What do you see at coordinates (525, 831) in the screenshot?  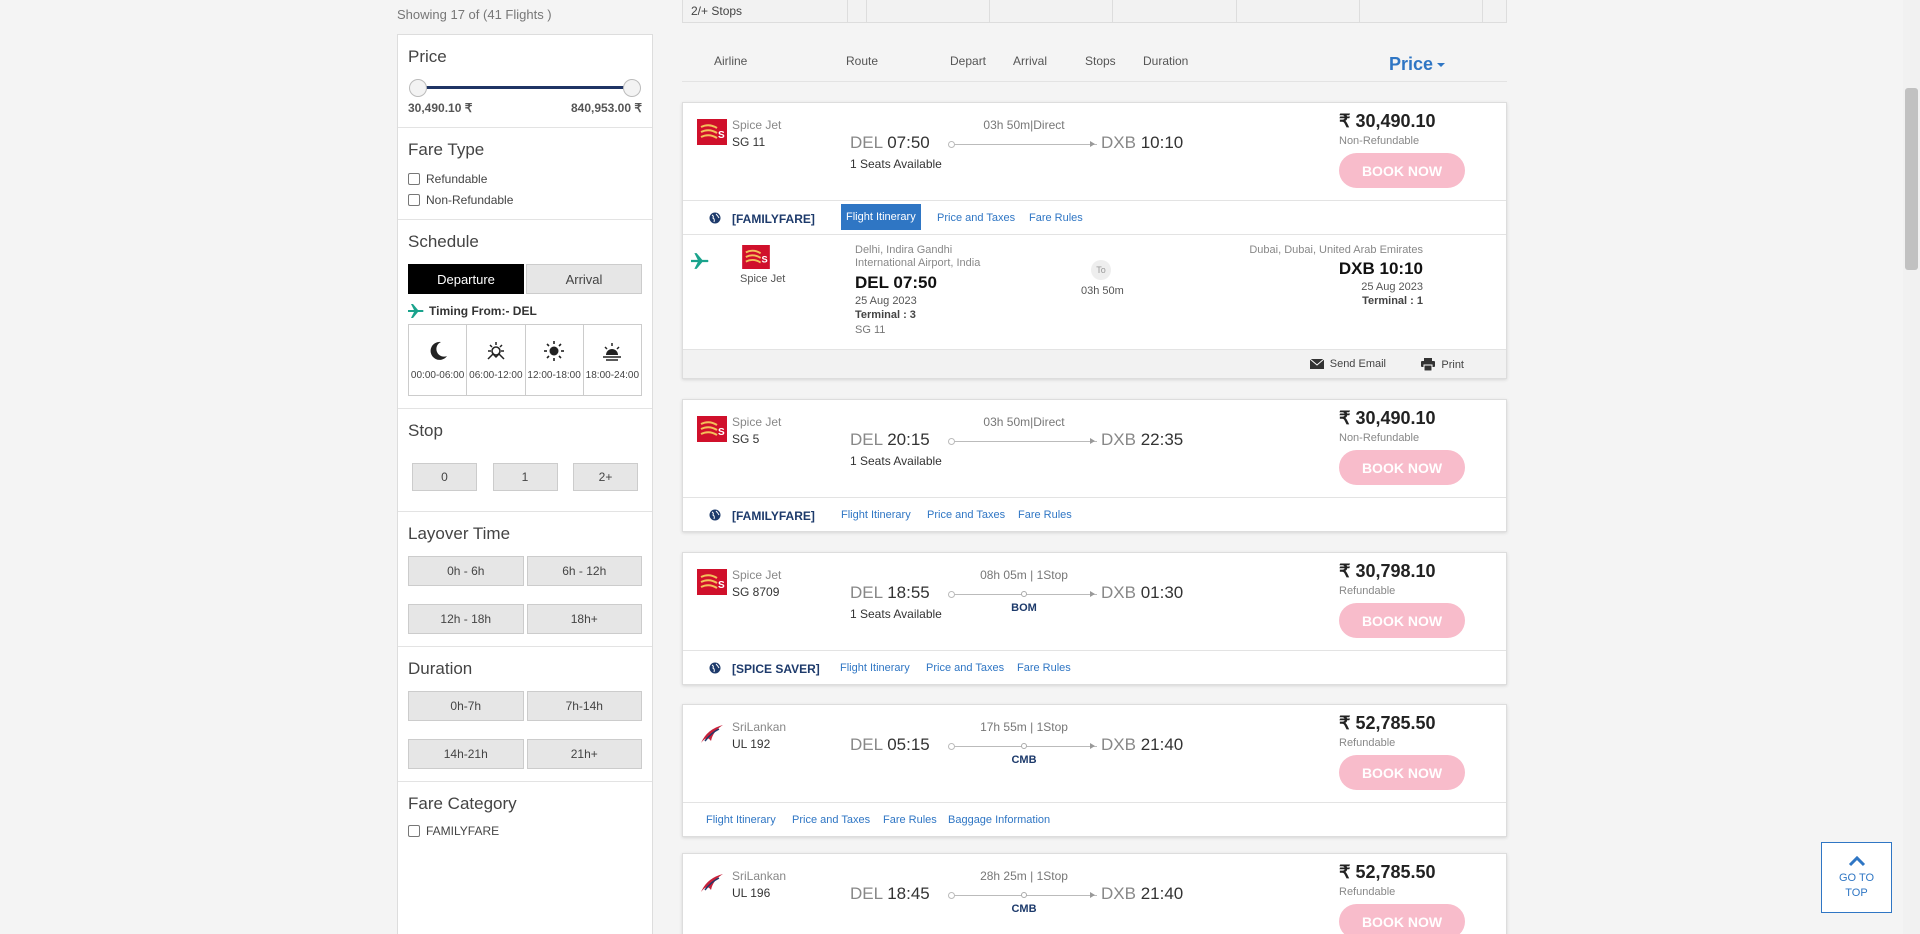 I see `familyfare-checkbox: FAMILYFARE` at bounding box center [525, 831].